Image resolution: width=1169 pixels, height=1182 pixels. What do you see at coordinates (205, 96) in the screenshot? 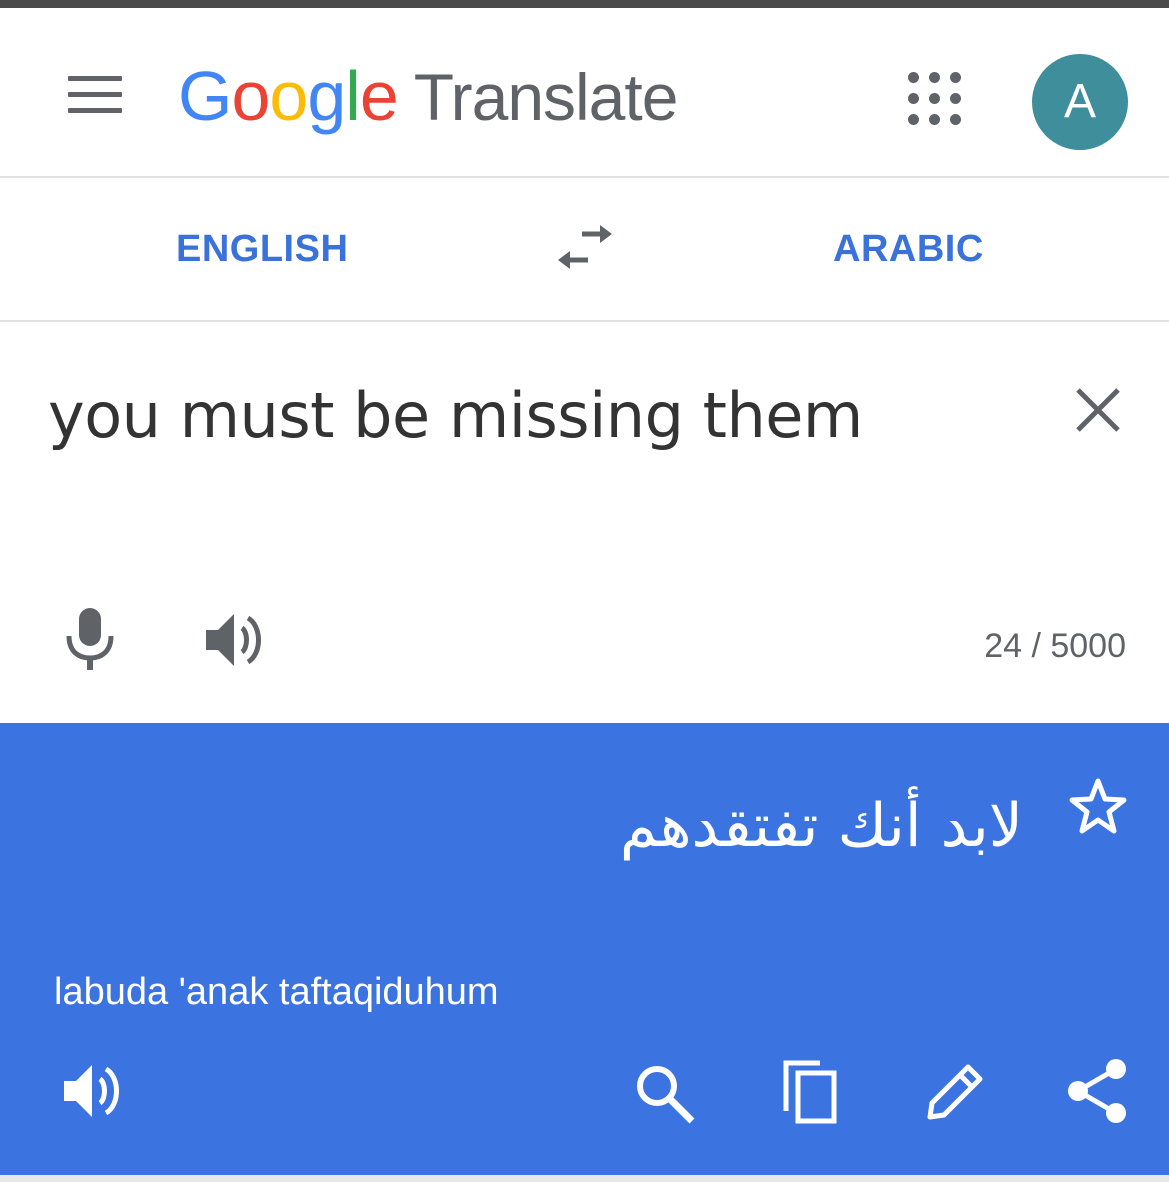
I see `logo-letter: G` at bounding box center [205, 96].